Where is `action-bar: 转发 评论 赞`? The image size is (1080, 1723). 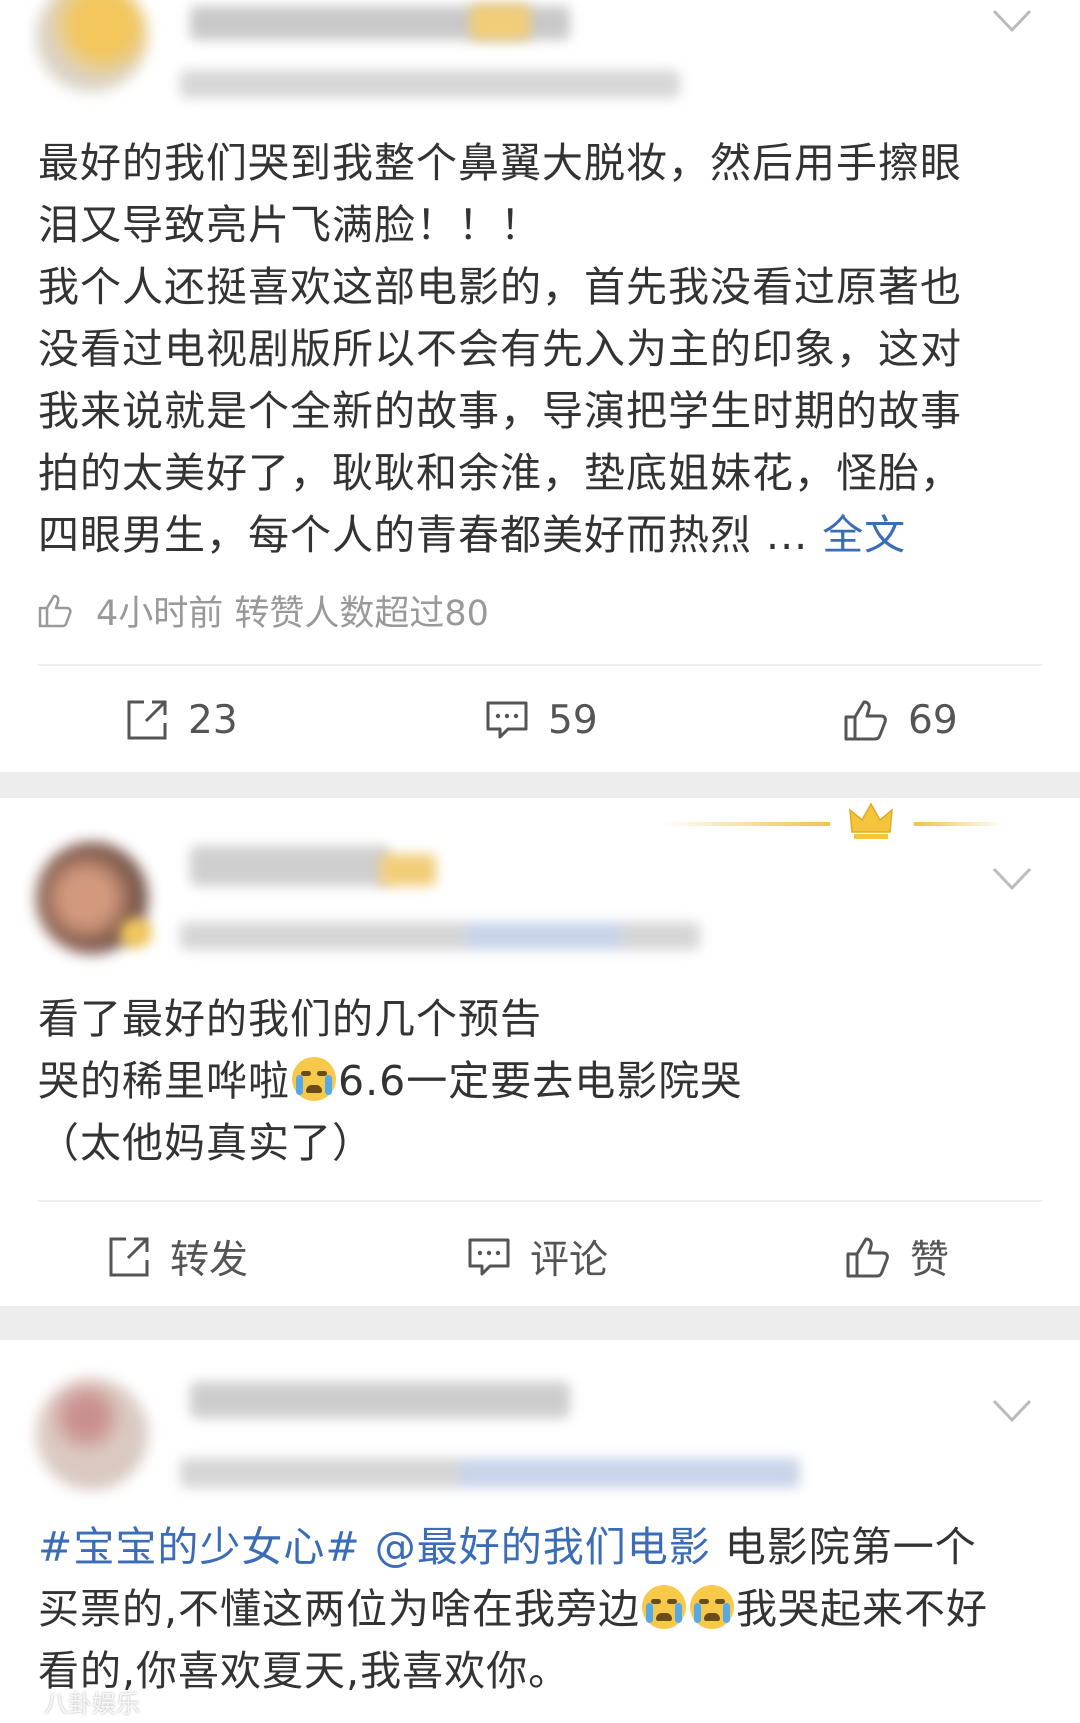 action-bar: 转发 评论 赞 is located at coordinates (540, 1257).